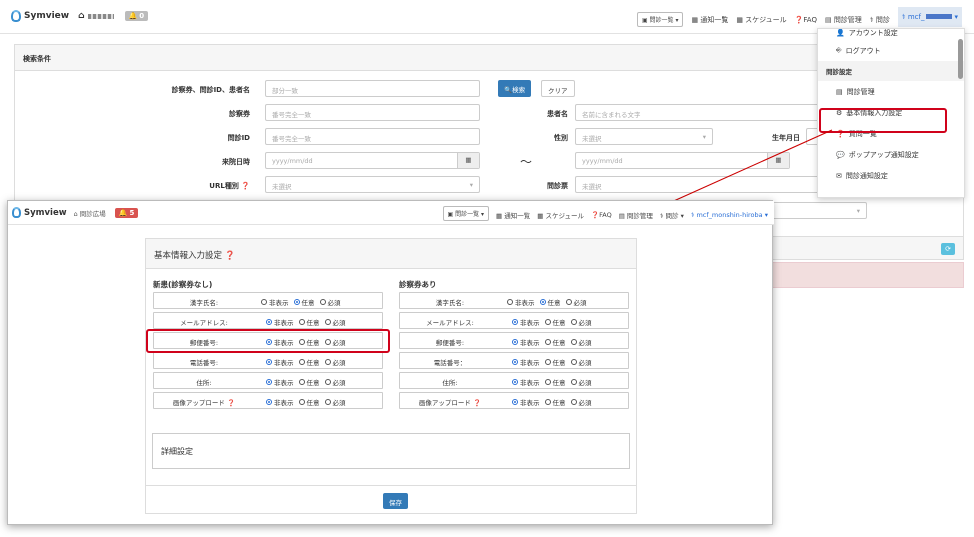 The height and width of the screenshot is (537, 974). What do you see at coordinates (395, 501) in the screenshot?
I see `save-button: 保存` at bounding box center [395, 501].